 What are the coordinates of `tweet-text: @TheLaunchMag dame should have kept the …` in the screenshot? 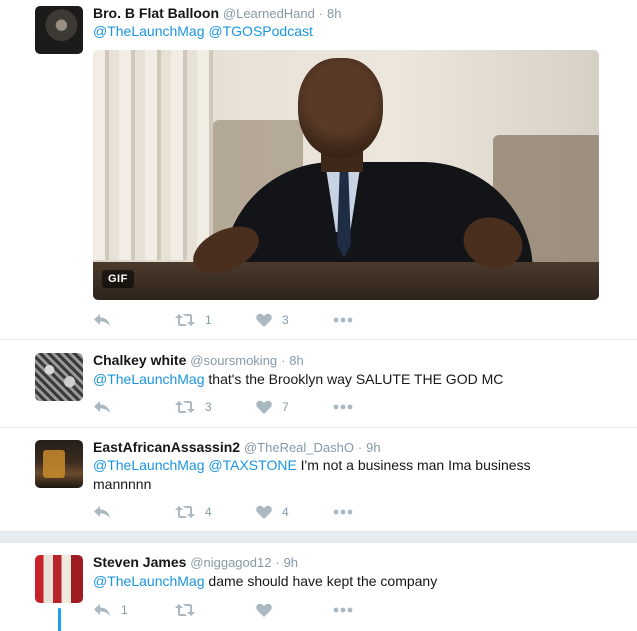 It's located at (353, 581).